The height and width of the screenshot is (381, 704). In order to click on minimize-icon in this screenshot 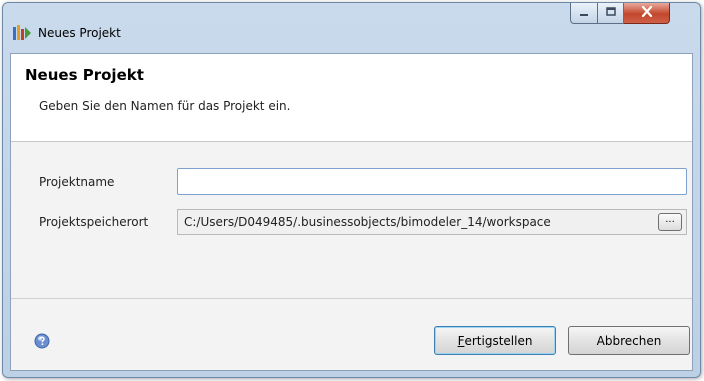, I will do `click(584, 13)`.